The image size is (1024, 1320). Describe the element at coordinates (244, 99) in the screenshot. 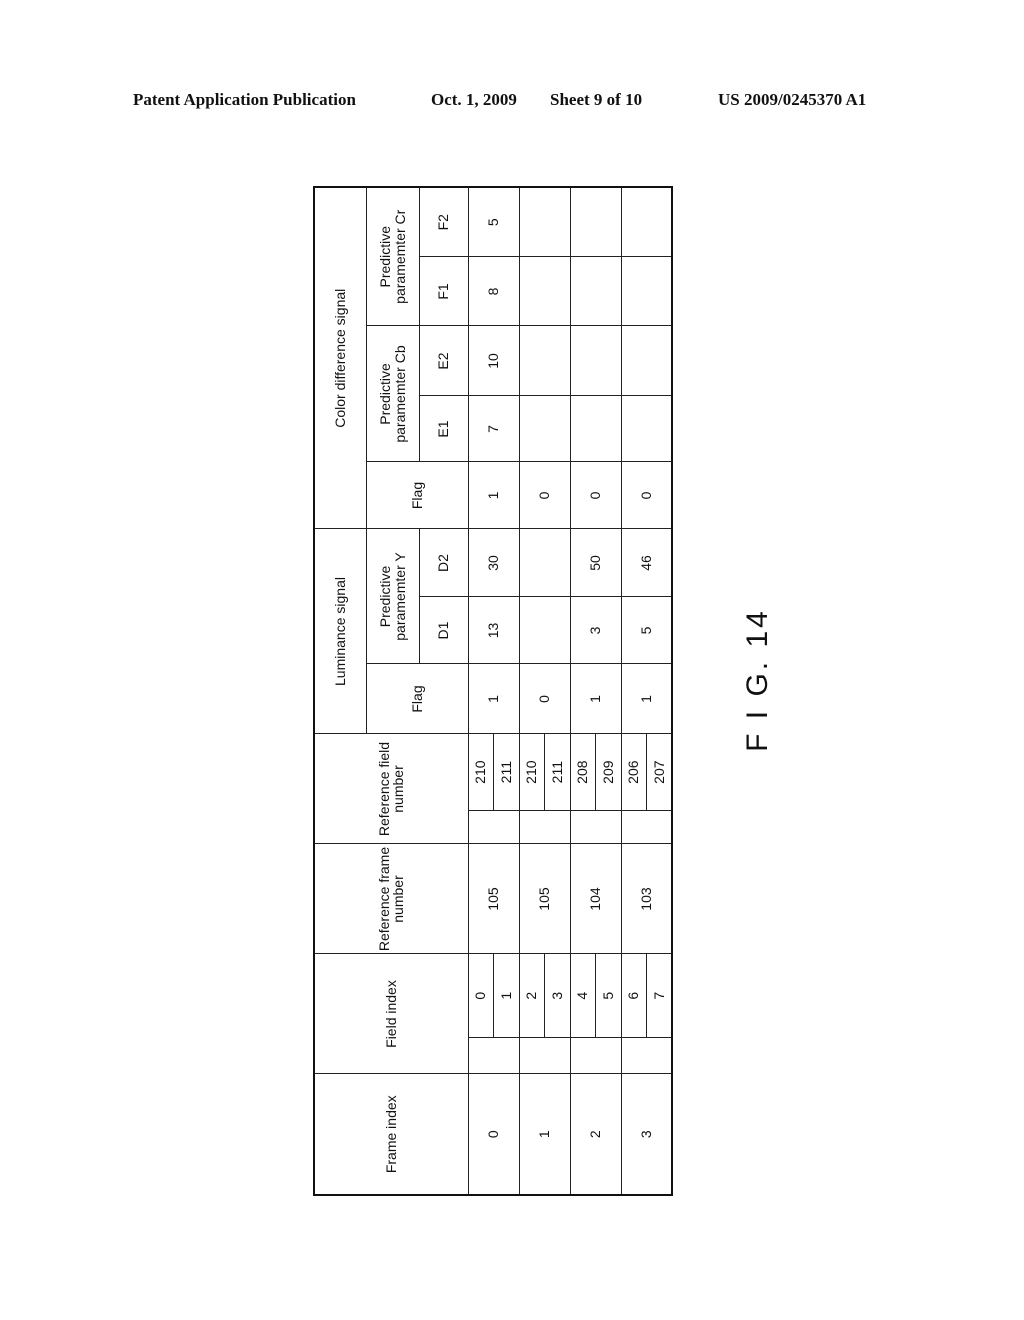

I see `publication-title: Patent Application Publication` at that location.